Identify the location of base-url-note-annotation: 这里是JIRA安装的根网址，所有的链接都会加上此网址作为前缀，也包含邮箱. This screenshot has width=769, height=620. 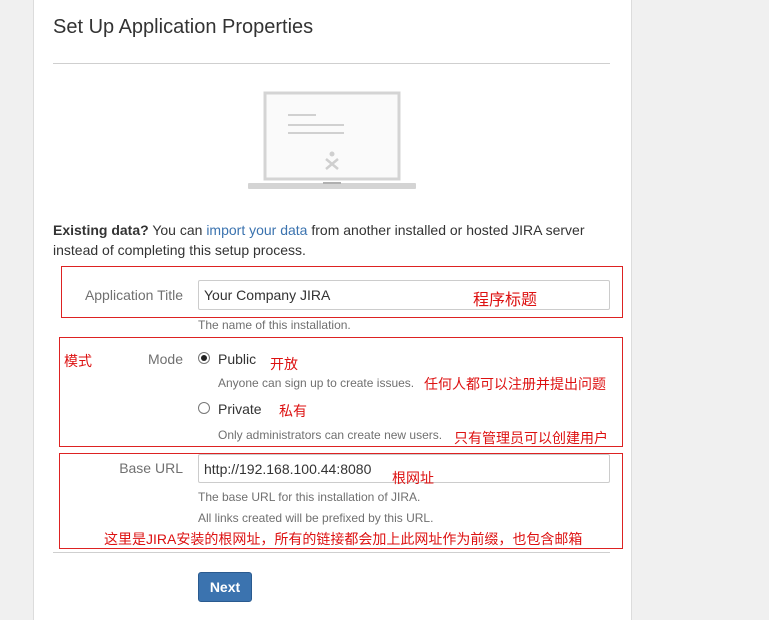
(343, 539).